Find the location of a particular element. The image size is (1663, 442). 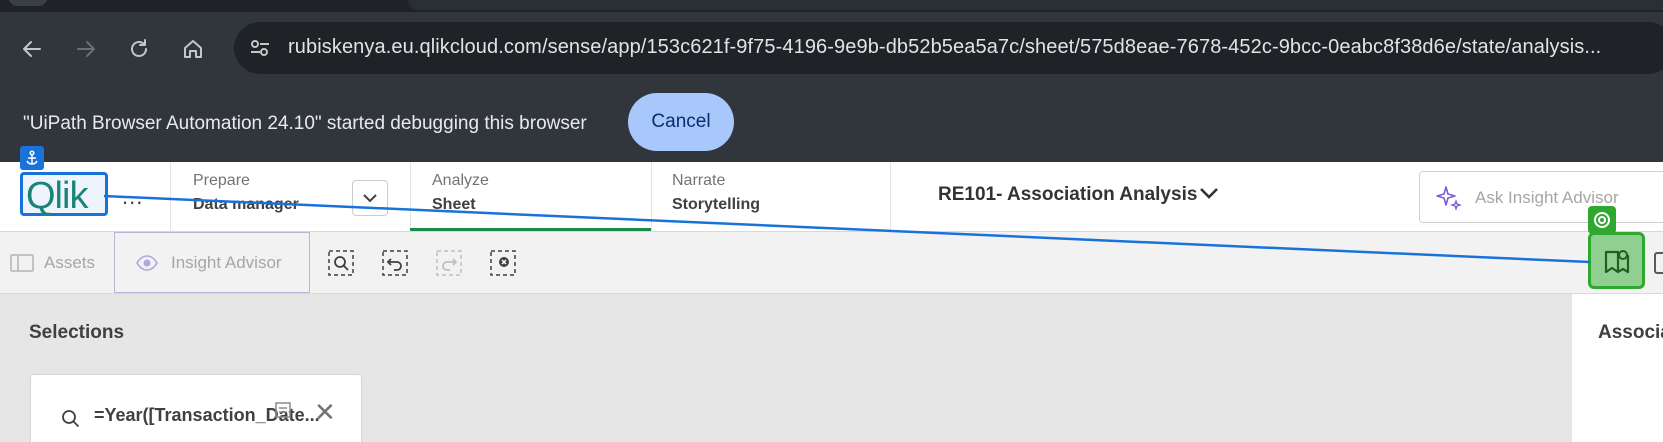

step-back-icon is located at coordinates (395, 263).